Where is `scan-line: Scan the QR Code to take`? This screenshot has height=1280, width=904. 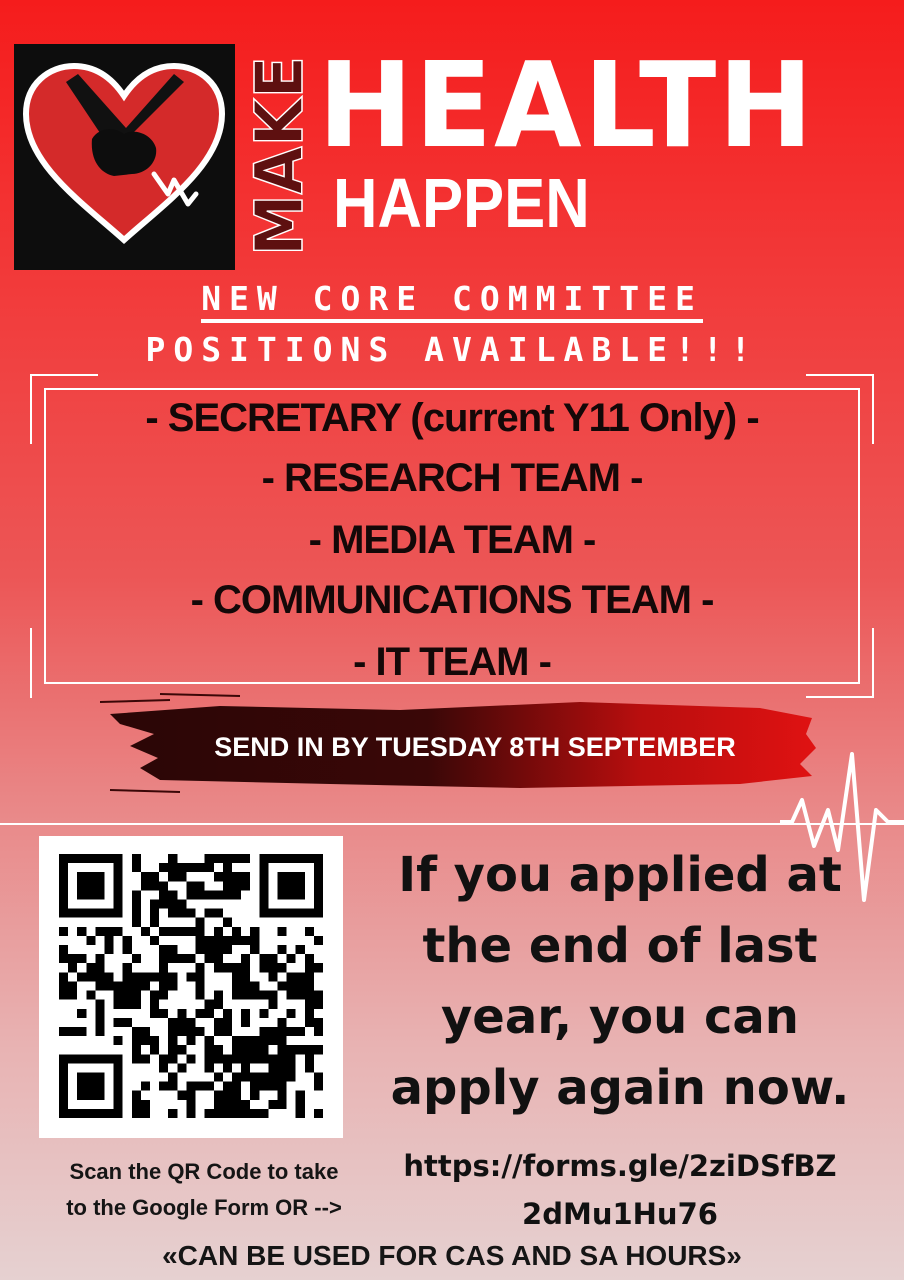 scan-line: Scan the QR Code to take is located at coordinates (204, 1171).